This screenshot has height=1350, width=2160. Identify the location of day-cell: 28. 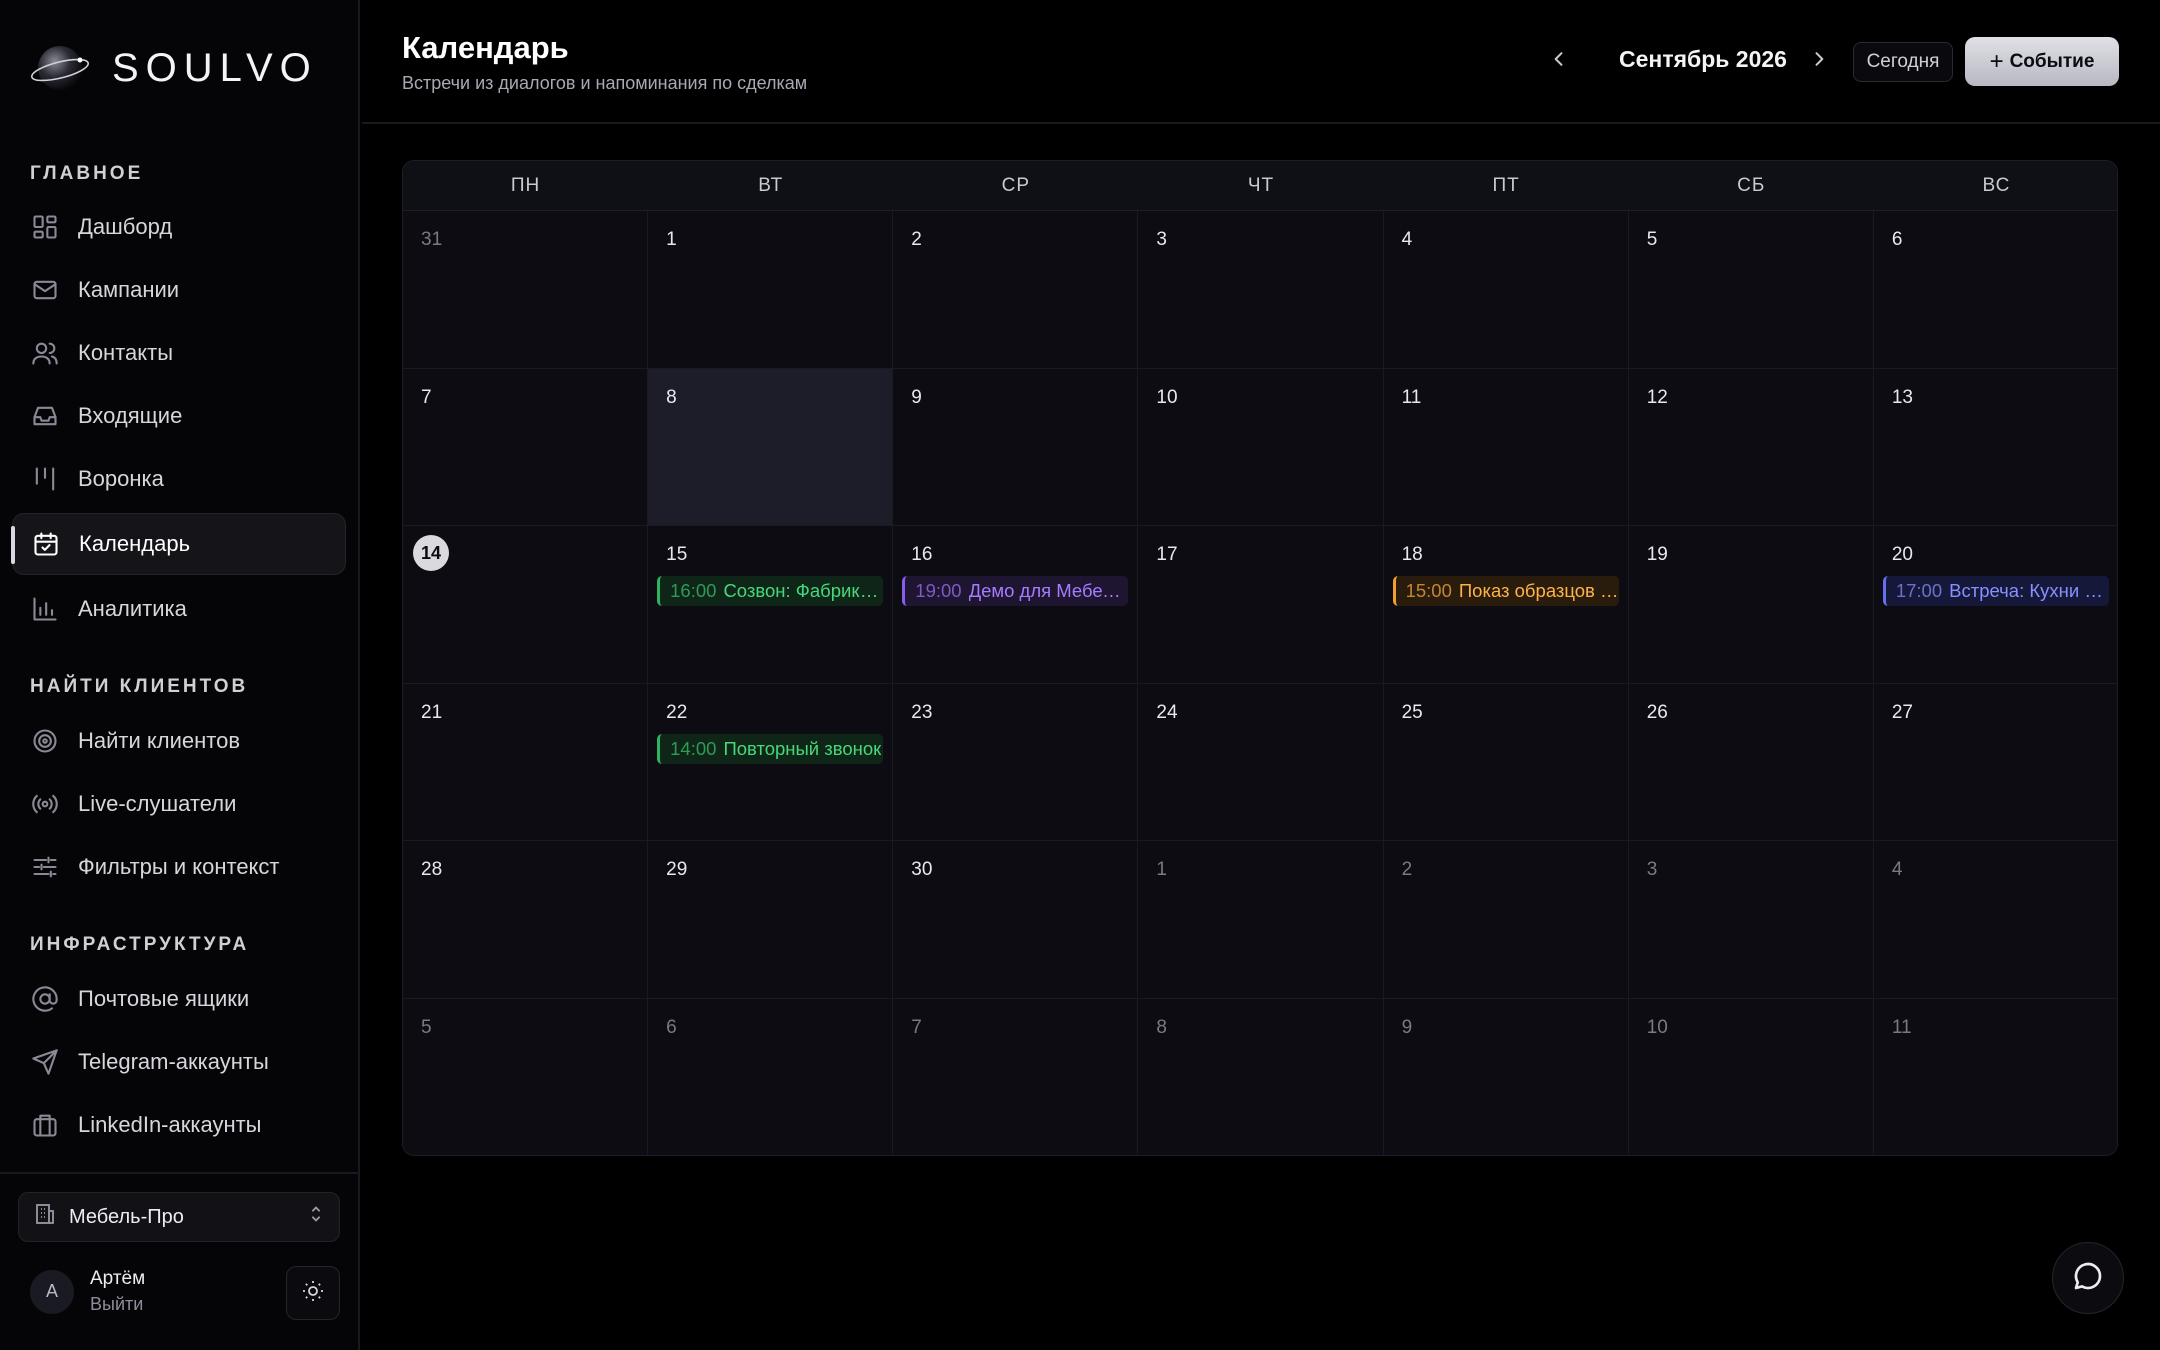
(526, 920).